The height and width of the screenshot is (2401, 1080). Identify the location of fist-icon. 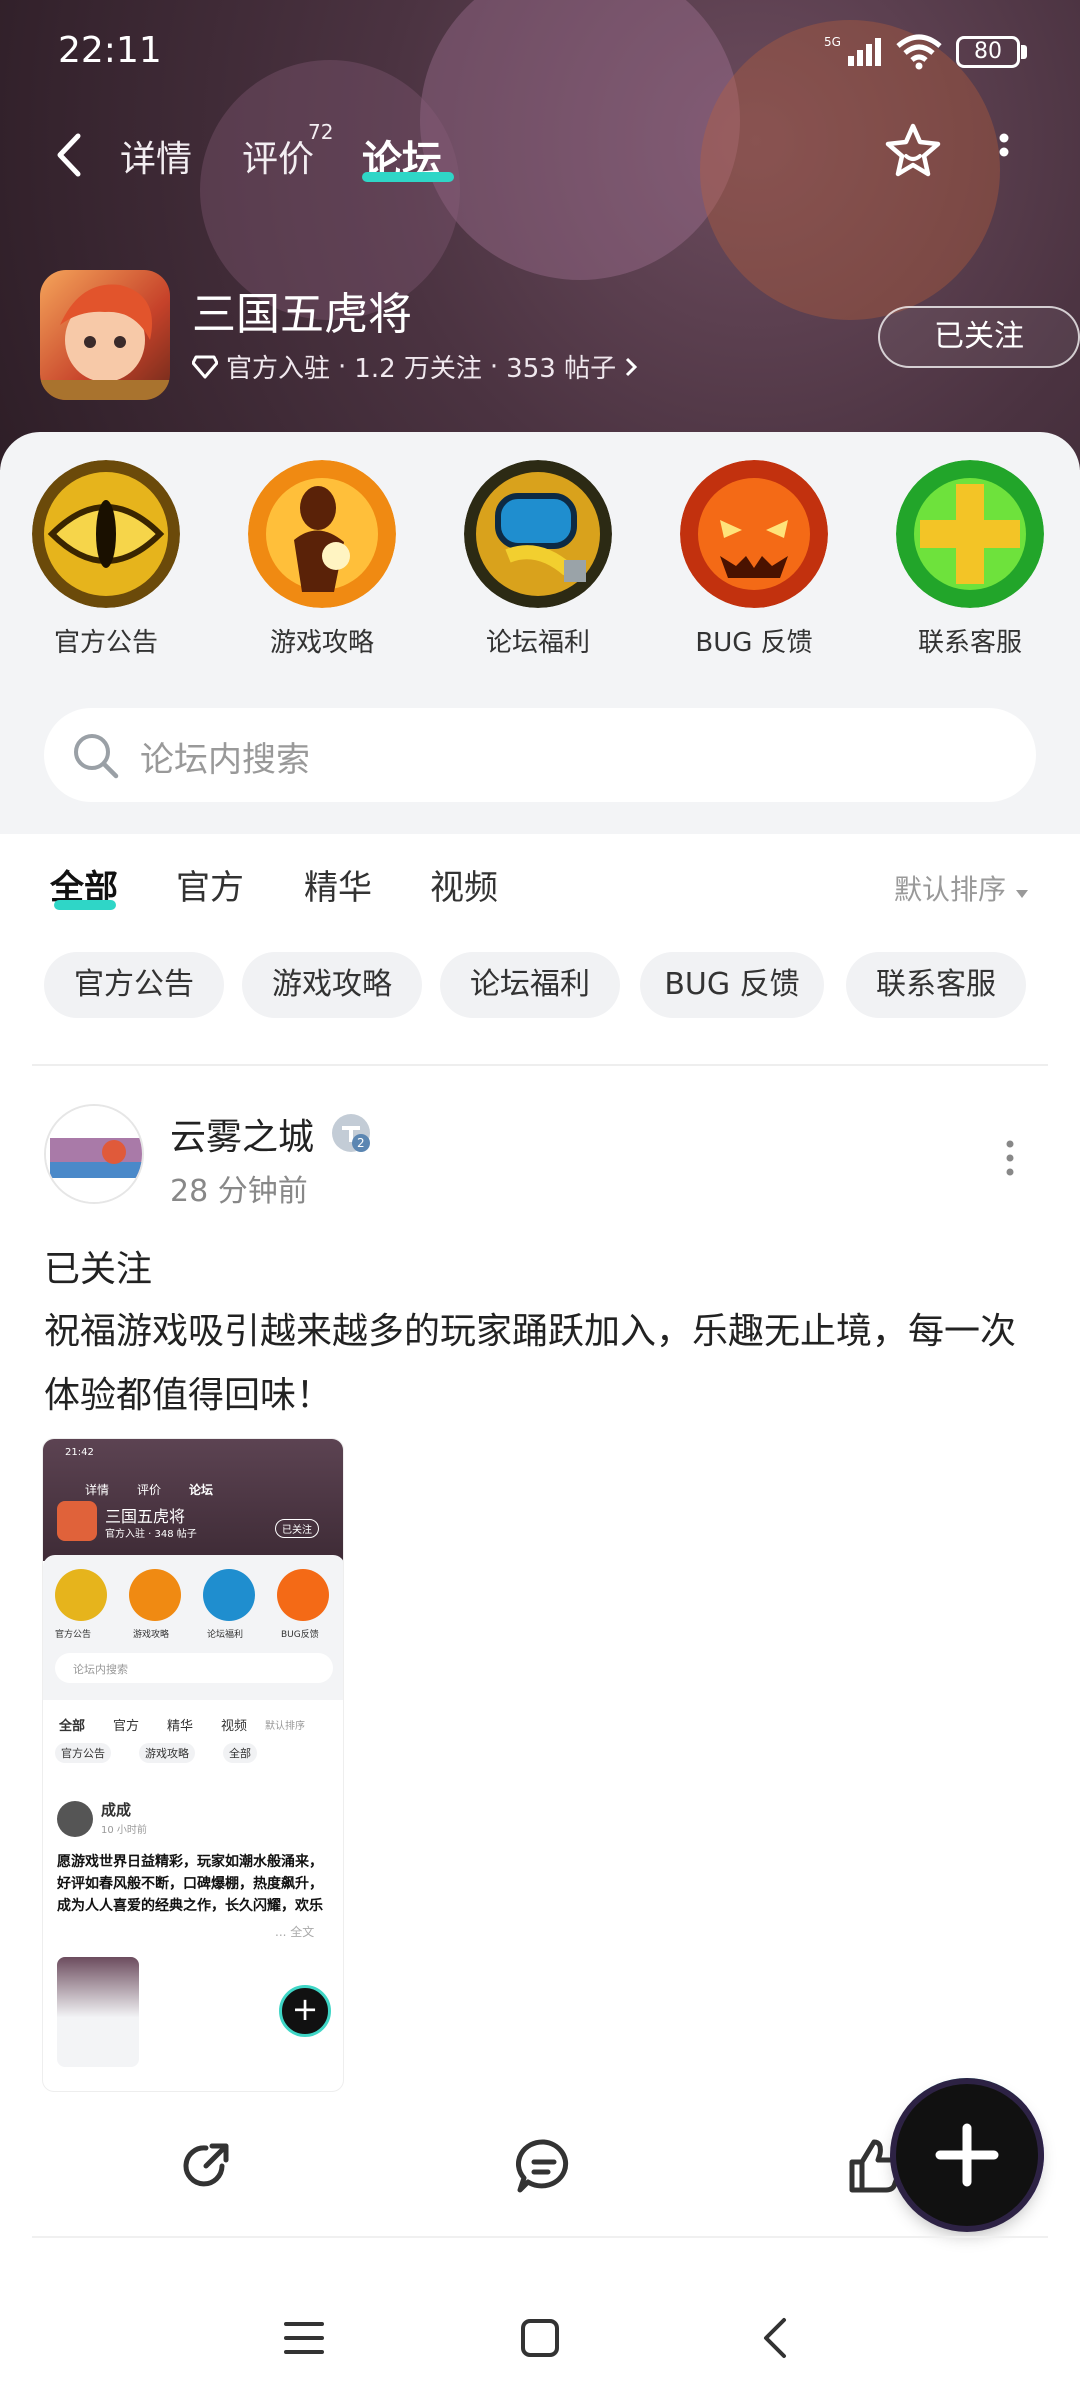
(538, 534).